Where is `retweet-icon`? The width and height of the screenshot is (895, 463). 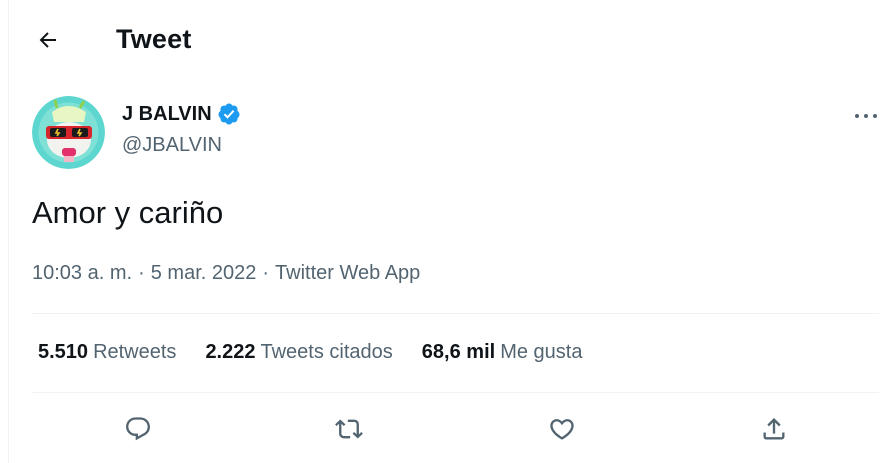
retweet-icon is located at coordinates (349, 429).